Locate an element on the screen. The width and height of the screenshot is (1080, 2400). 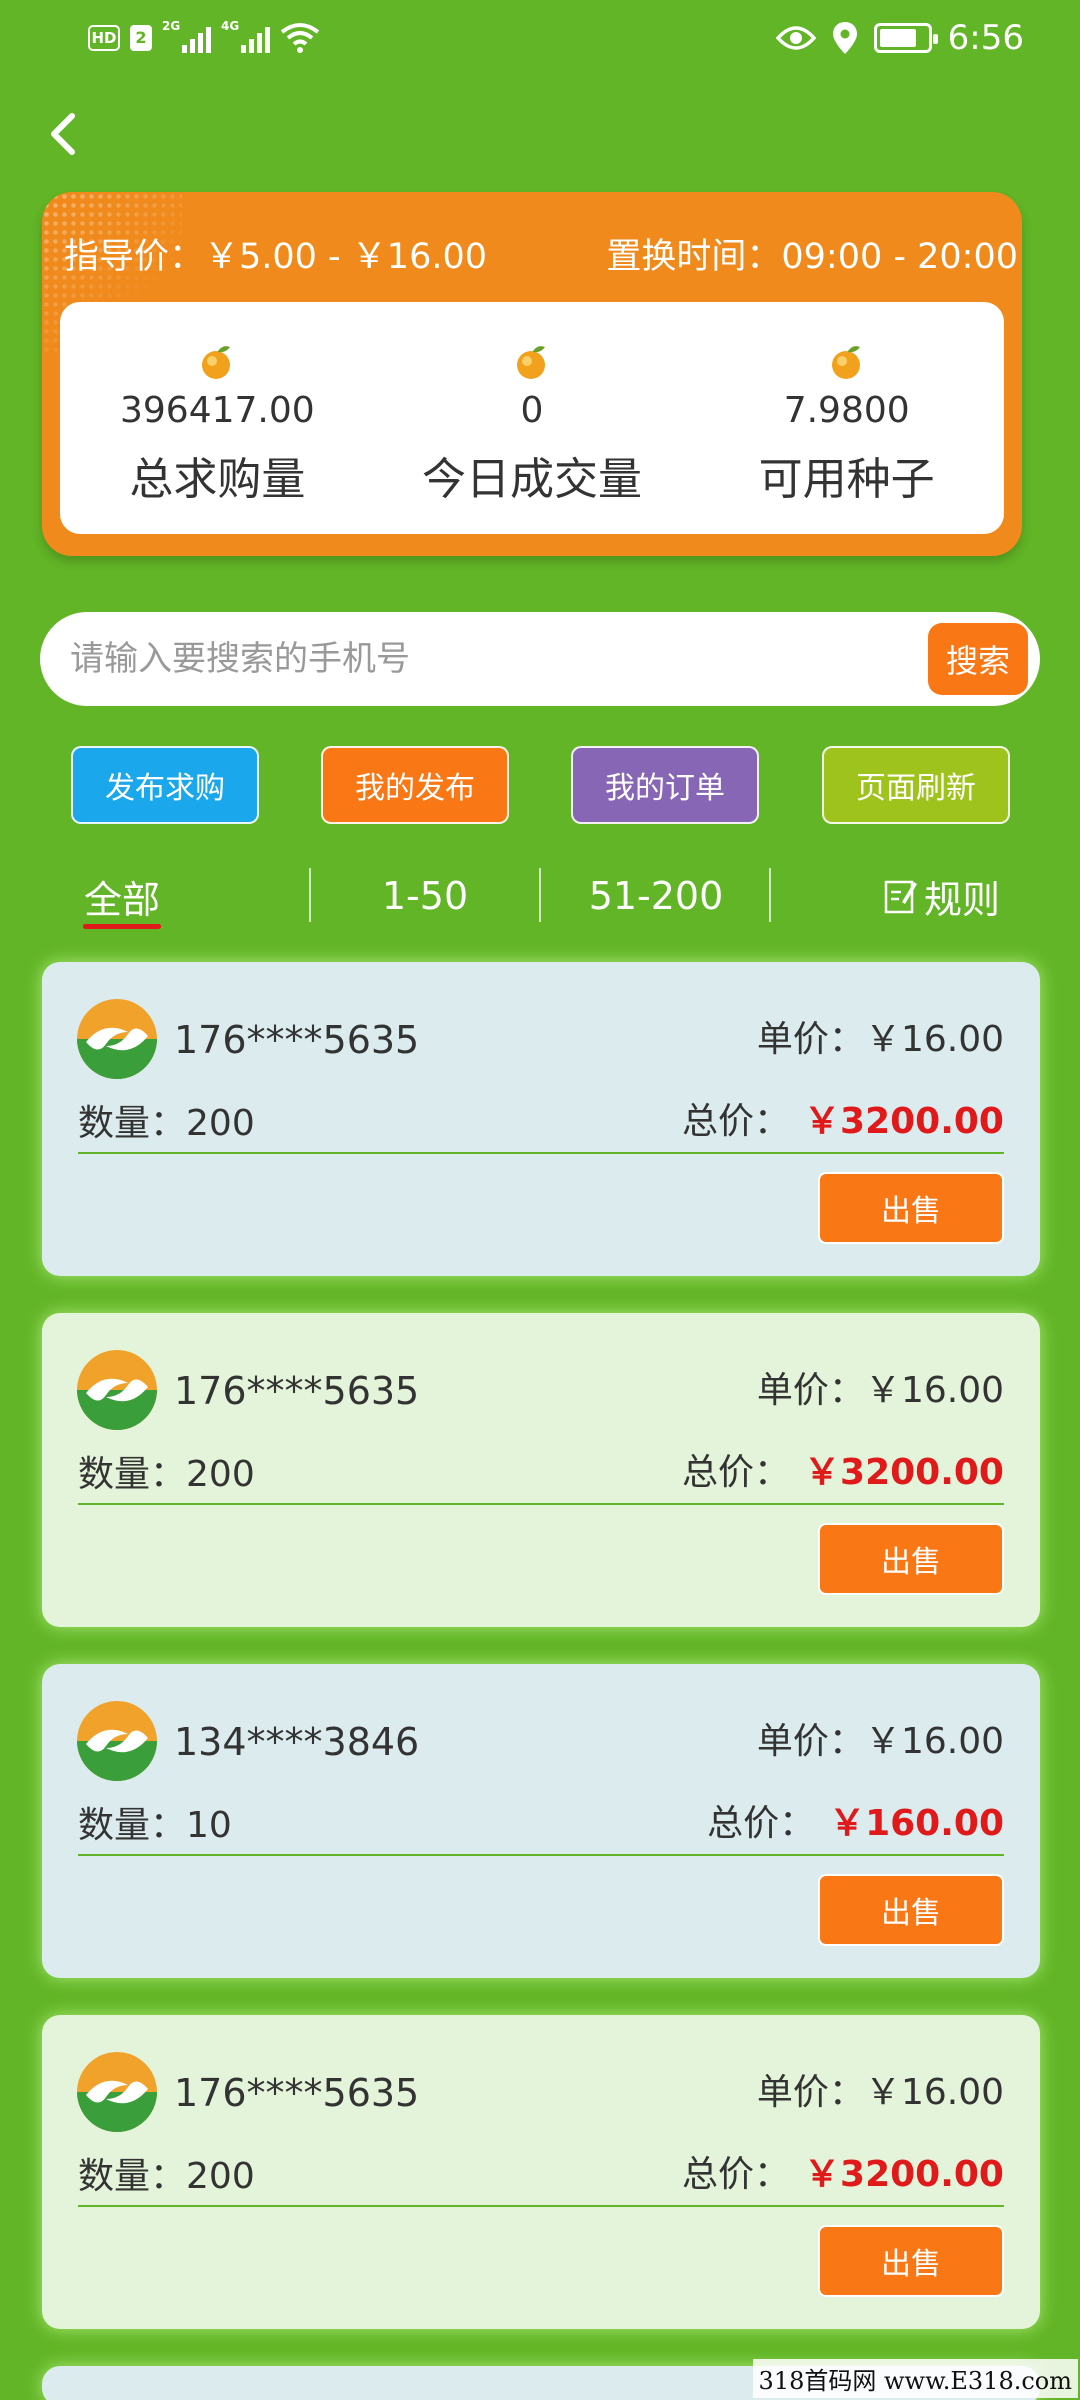
status-right: 6:56 is located at coordinates (899, 38).